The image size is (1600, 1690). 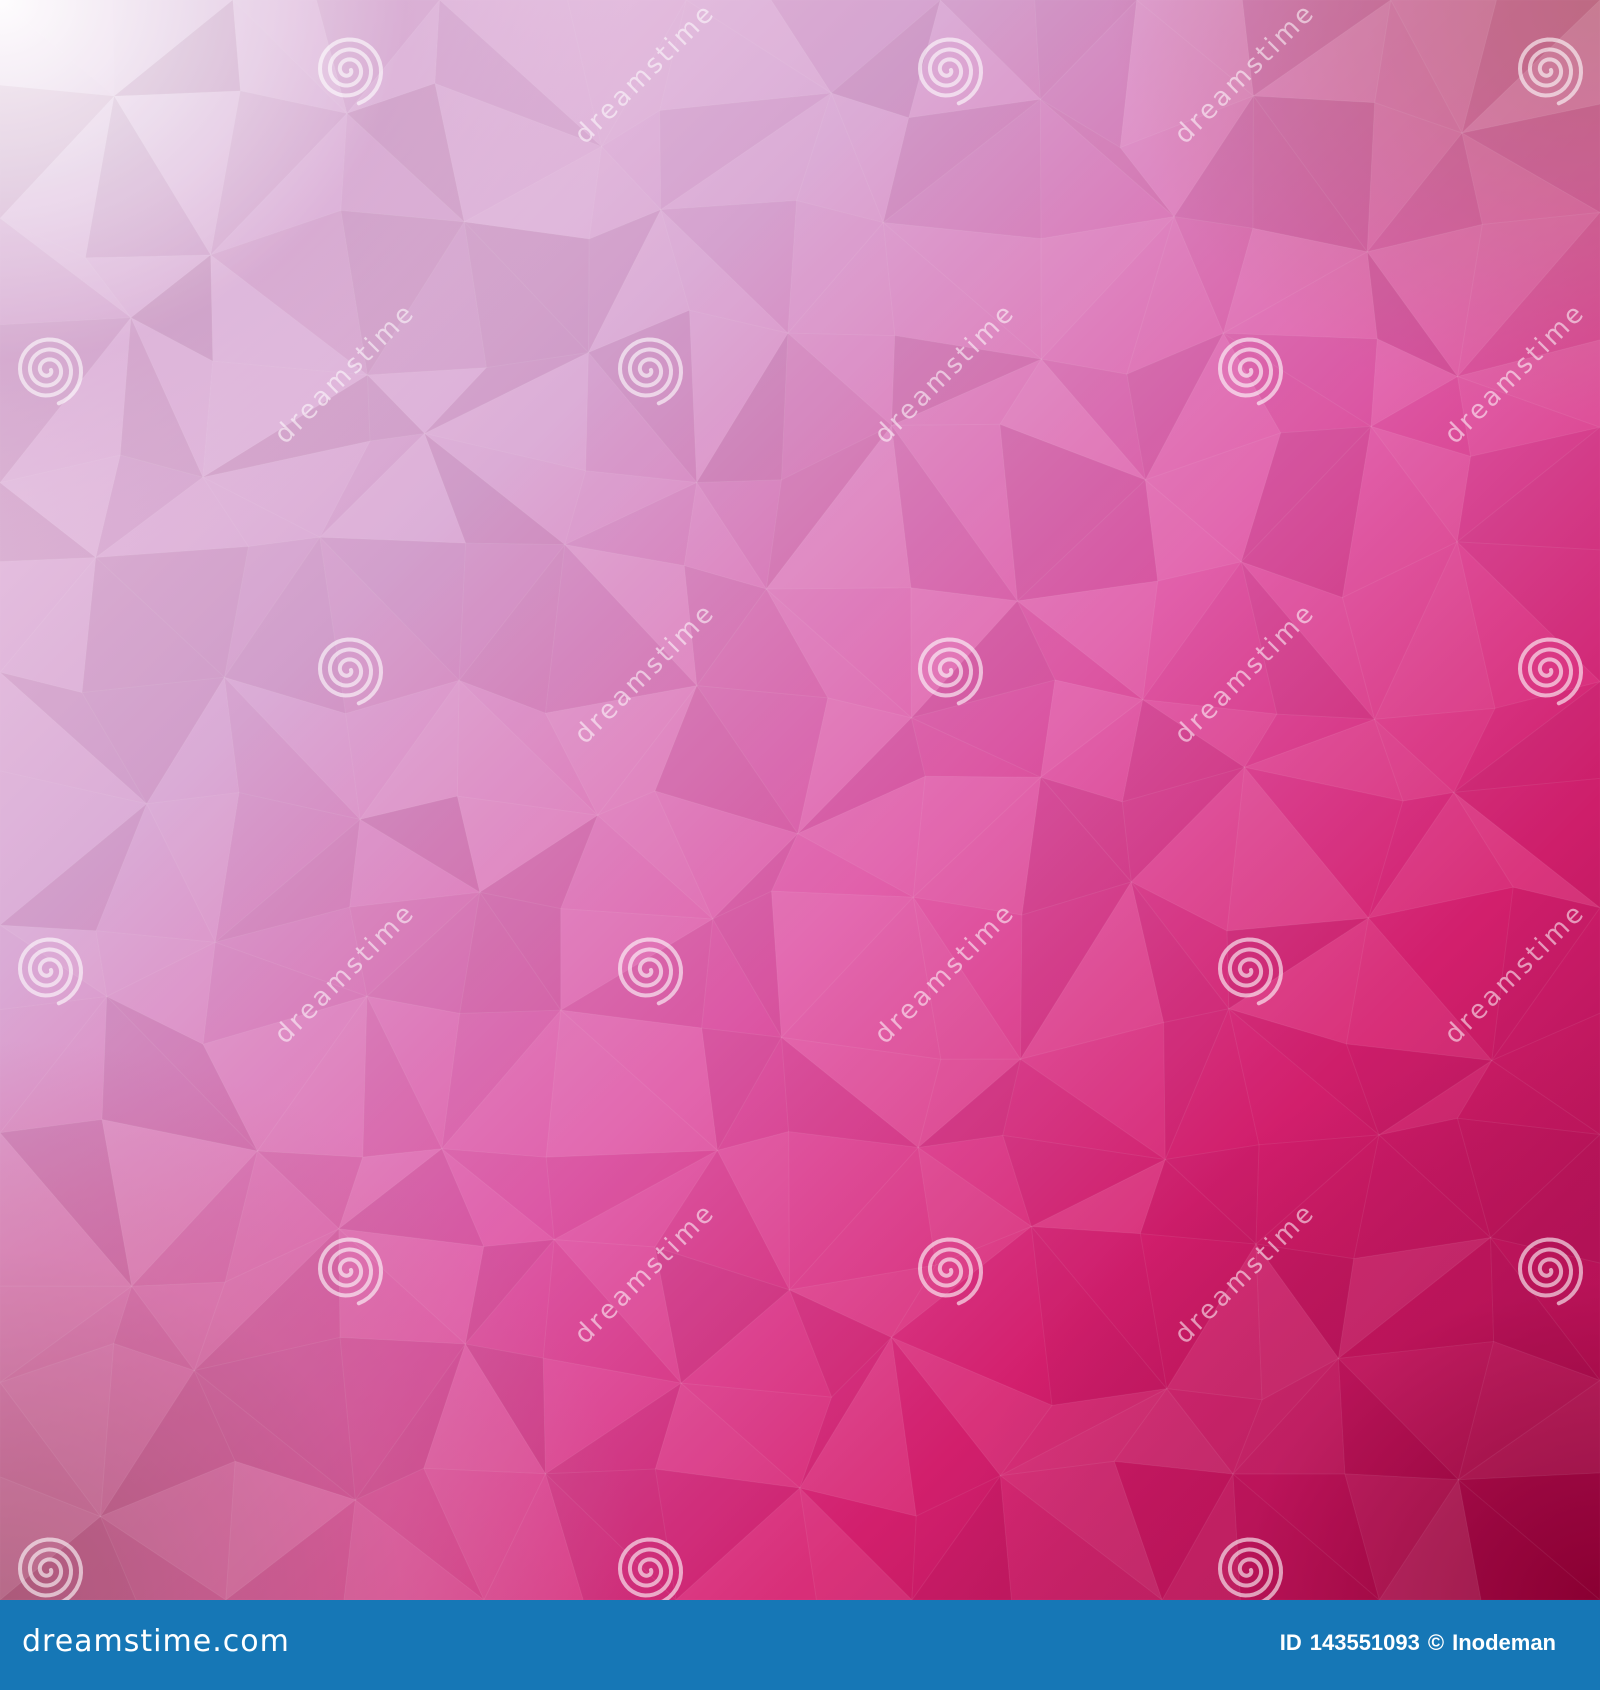 What do you see at coordinates (1436, 1642) in the screenshot?
I see `copyright-symbol: ©` at bounding box center [1436, 1642].